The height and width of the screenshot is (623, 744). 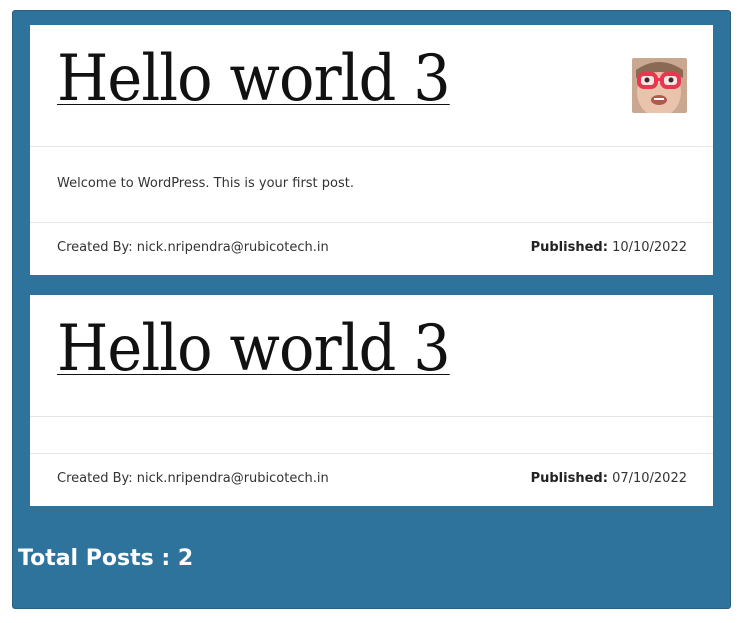 What do you see at coordinates (649, 478) in the screenshot?
I see `published-date: 07/10/2022` at bounding box center [649, 478].